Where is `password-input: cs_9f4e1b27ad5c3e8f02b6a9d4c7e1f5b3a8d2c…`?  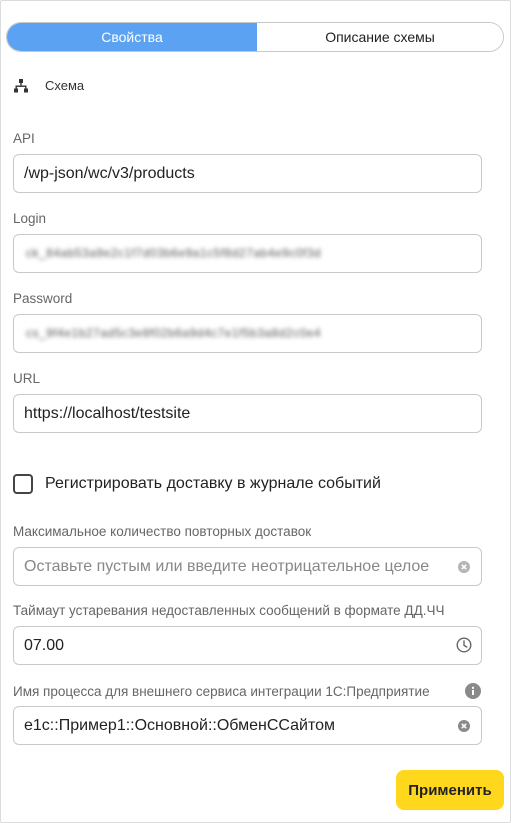 password-input: cs_9f4e1b27ad5c3e8f02b6a9d4c7e1f5b3a8d2c… is located at coordinates (247, 333).